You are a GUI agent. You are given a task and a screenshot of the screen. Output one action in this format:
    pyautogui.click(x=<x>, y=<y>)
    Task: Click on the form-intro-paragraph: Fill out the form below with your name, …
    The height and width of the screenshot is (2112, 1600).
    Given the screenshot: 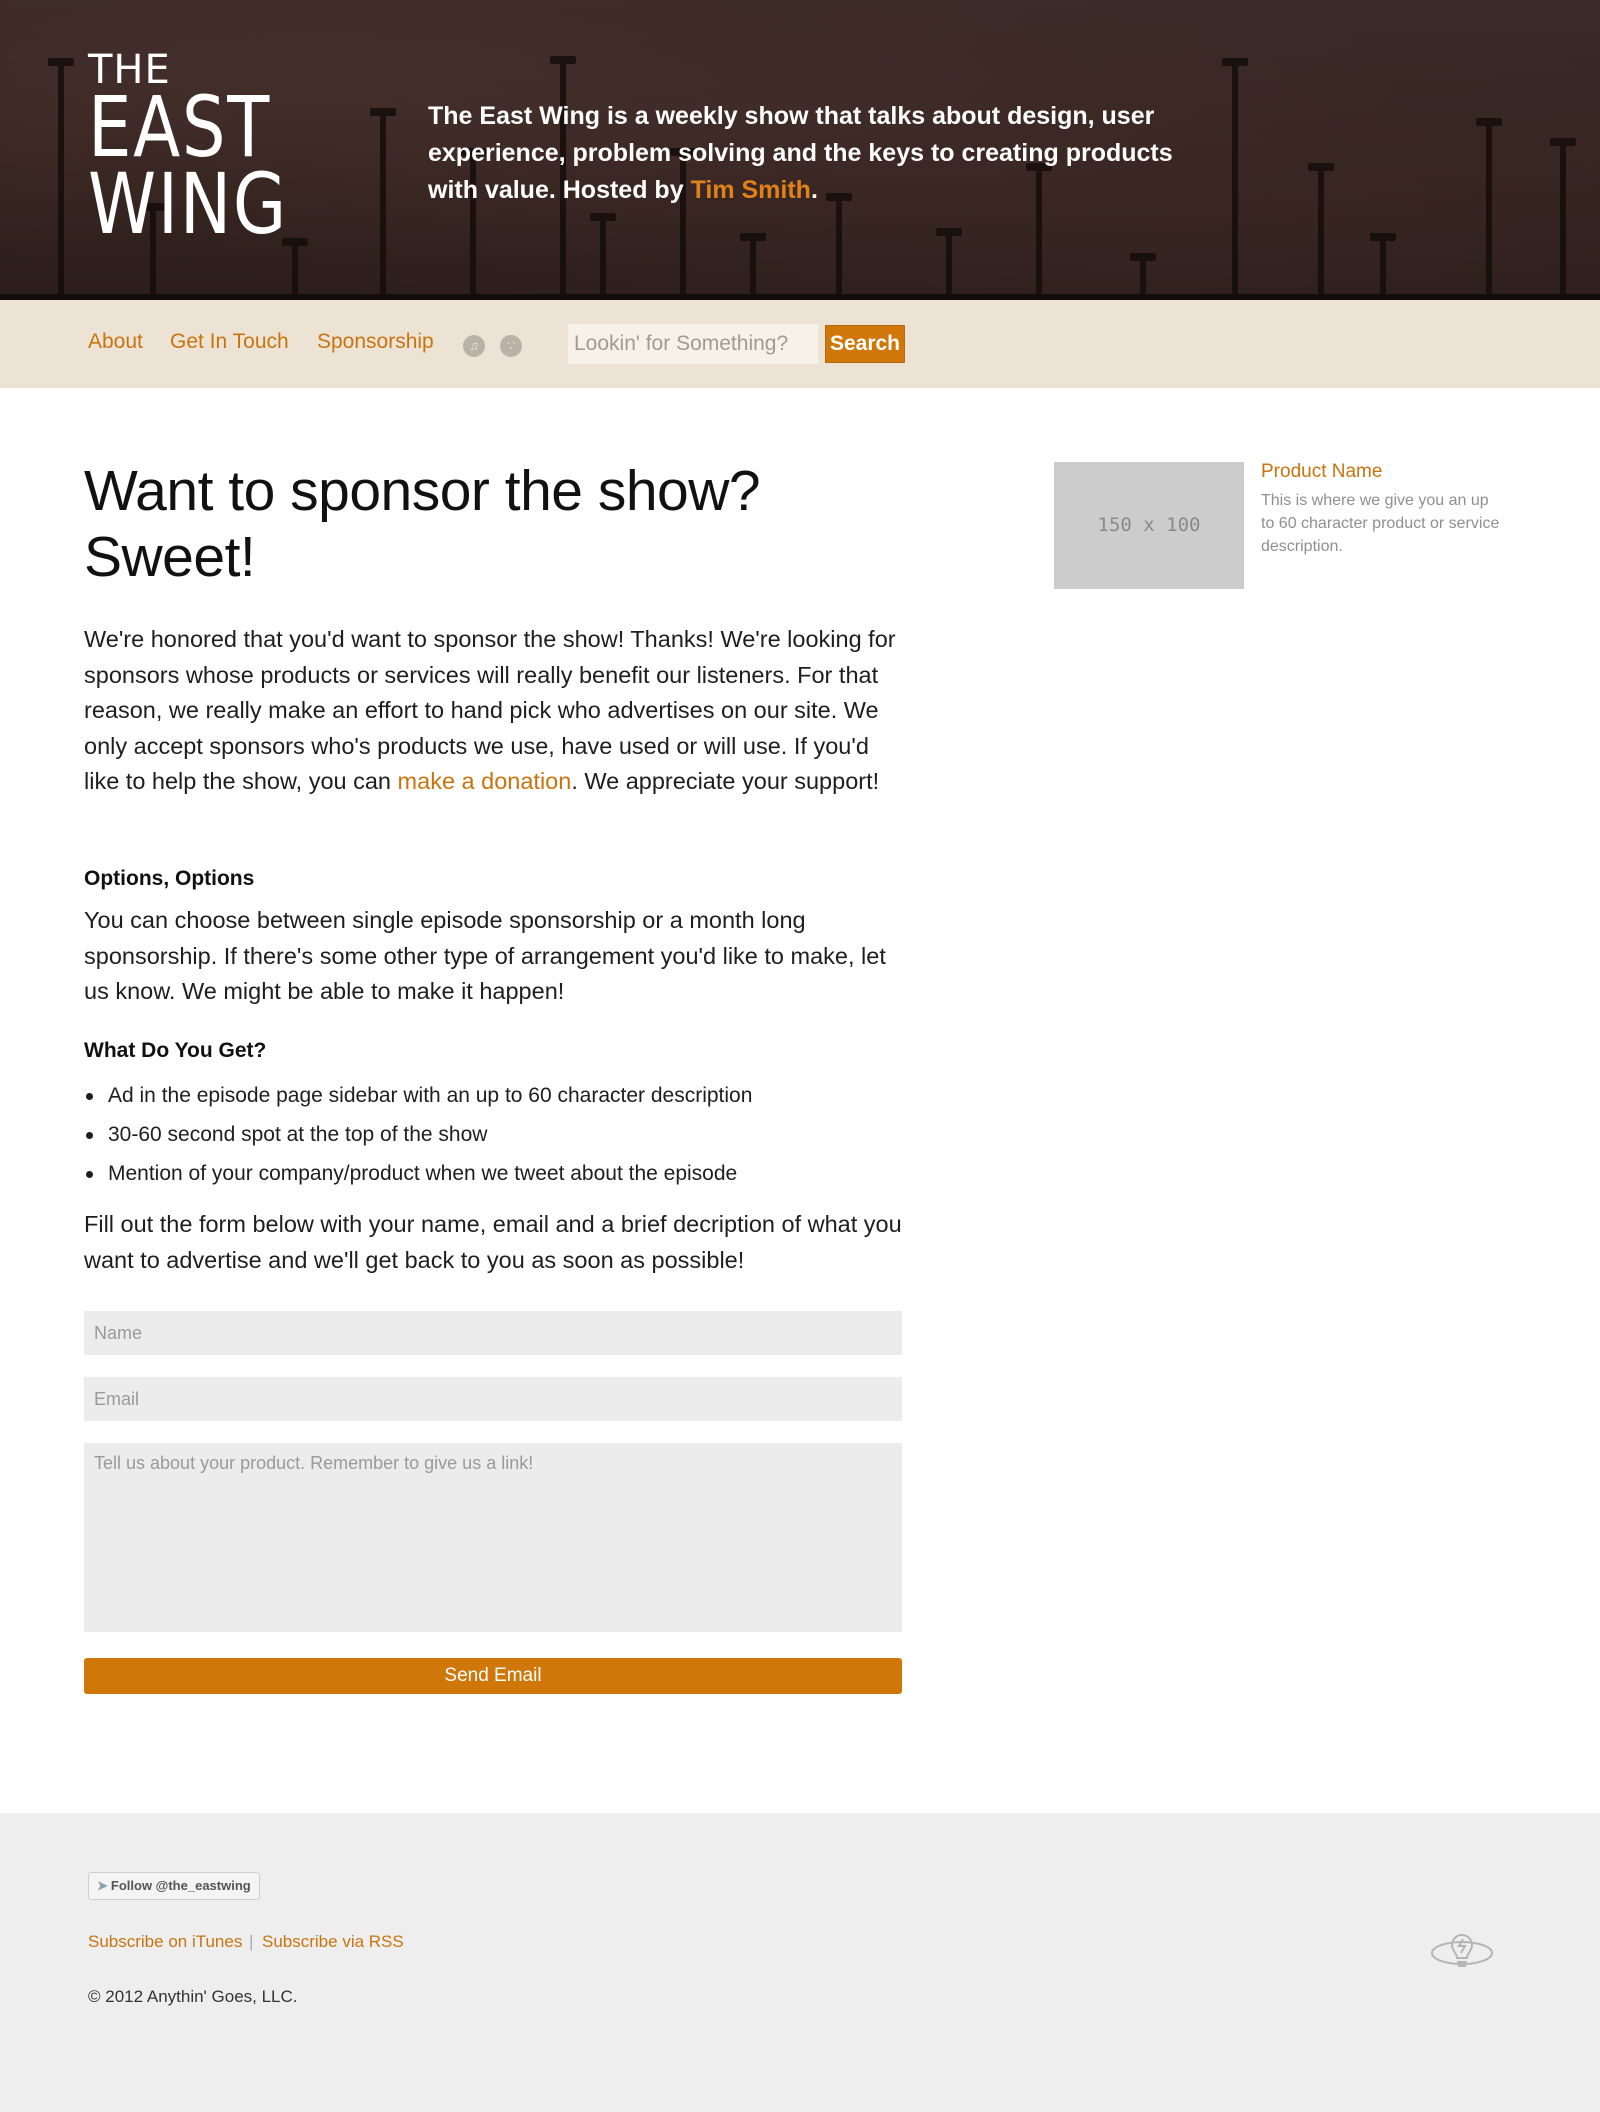 What is the action you would take?
    pyautogui.click(x=493, y=1242)
    